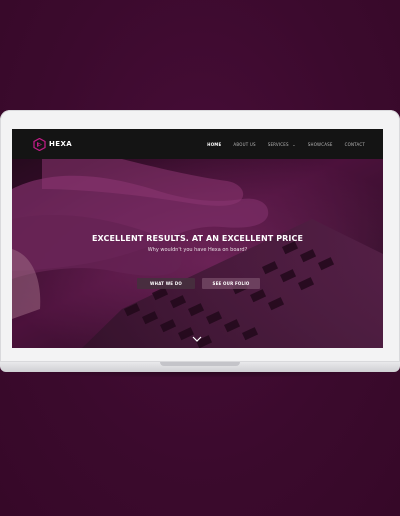 The width and height of the screenshot is (400, 516). Describe the element at coordinates (61, 144) in the screenshot. I see `brand-name: HEXA` at that location.